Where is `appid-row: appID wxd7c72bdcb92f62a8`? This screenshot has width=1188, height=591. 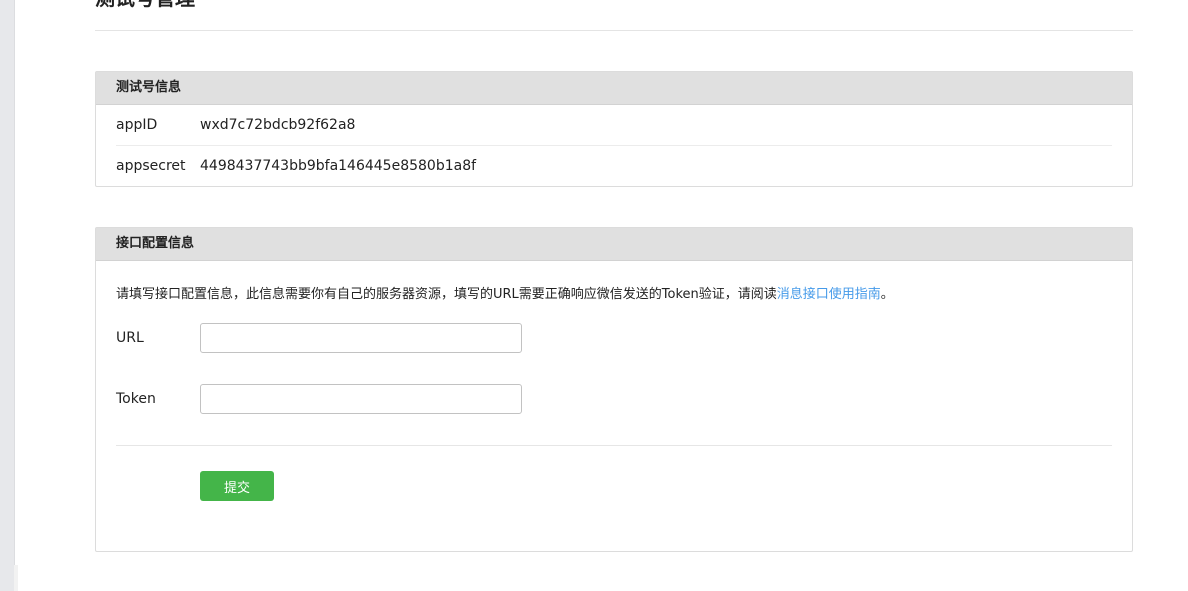 appid-row: appID wxd7c72bdcb92f62a8 is located at coordinates (614, 125).